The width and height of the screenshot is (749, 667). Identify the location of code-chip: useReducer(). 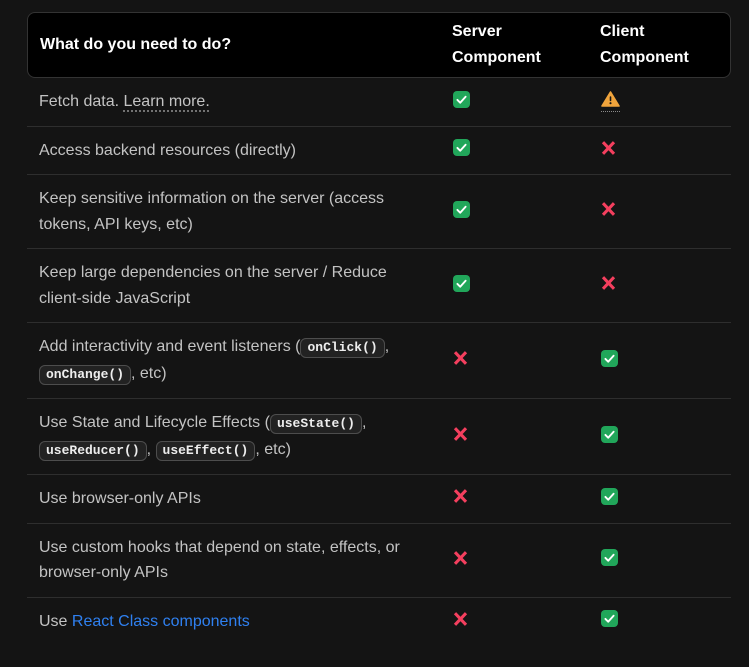
(93, 450).